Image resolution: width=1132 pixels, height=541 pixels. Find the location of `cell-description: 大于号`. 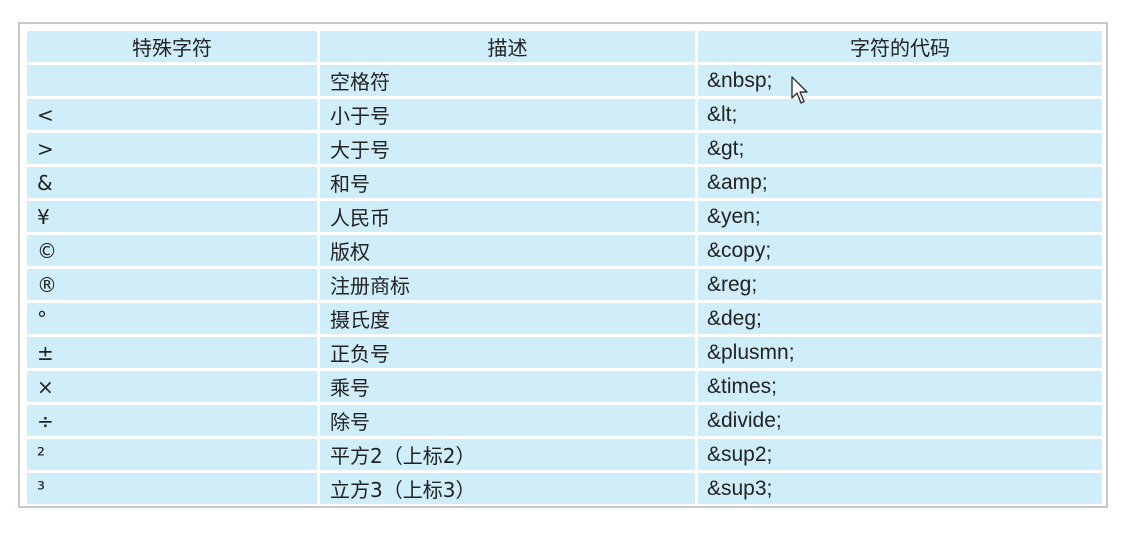

cell-description: 大于号 is located at coordinates (507, 148).